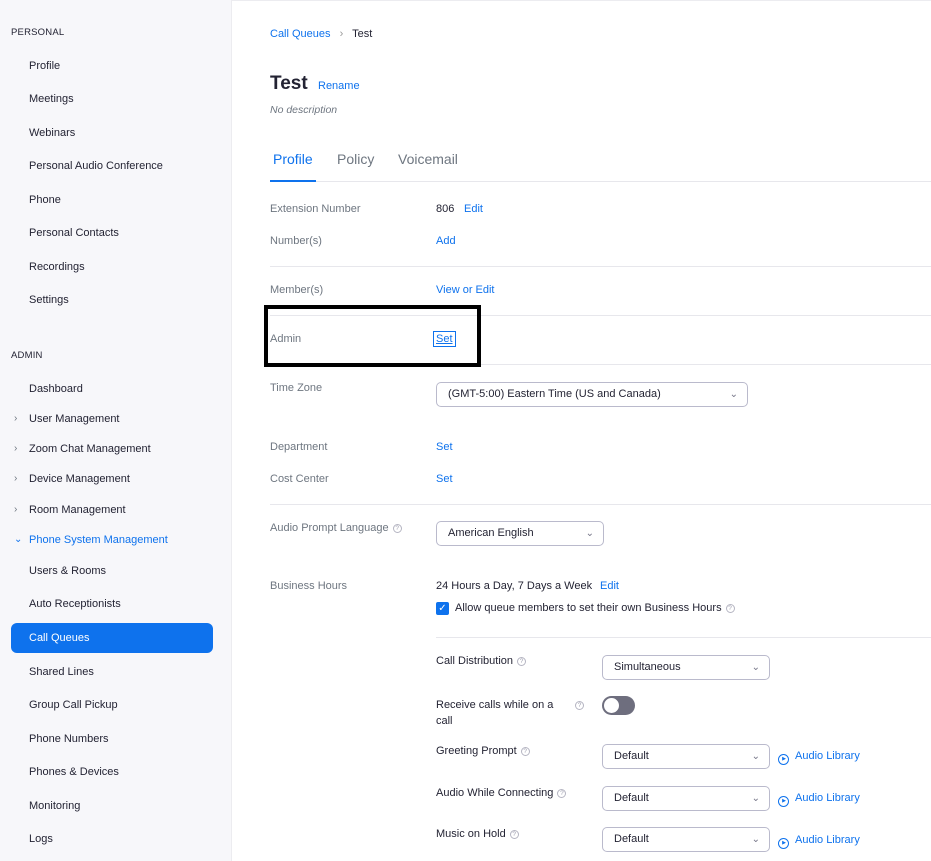  Describe the element at coordinates (514, 586) in the screenshot. I see `business-hours-value: 24 Hours a Day, 7 Days a Week` at that location.